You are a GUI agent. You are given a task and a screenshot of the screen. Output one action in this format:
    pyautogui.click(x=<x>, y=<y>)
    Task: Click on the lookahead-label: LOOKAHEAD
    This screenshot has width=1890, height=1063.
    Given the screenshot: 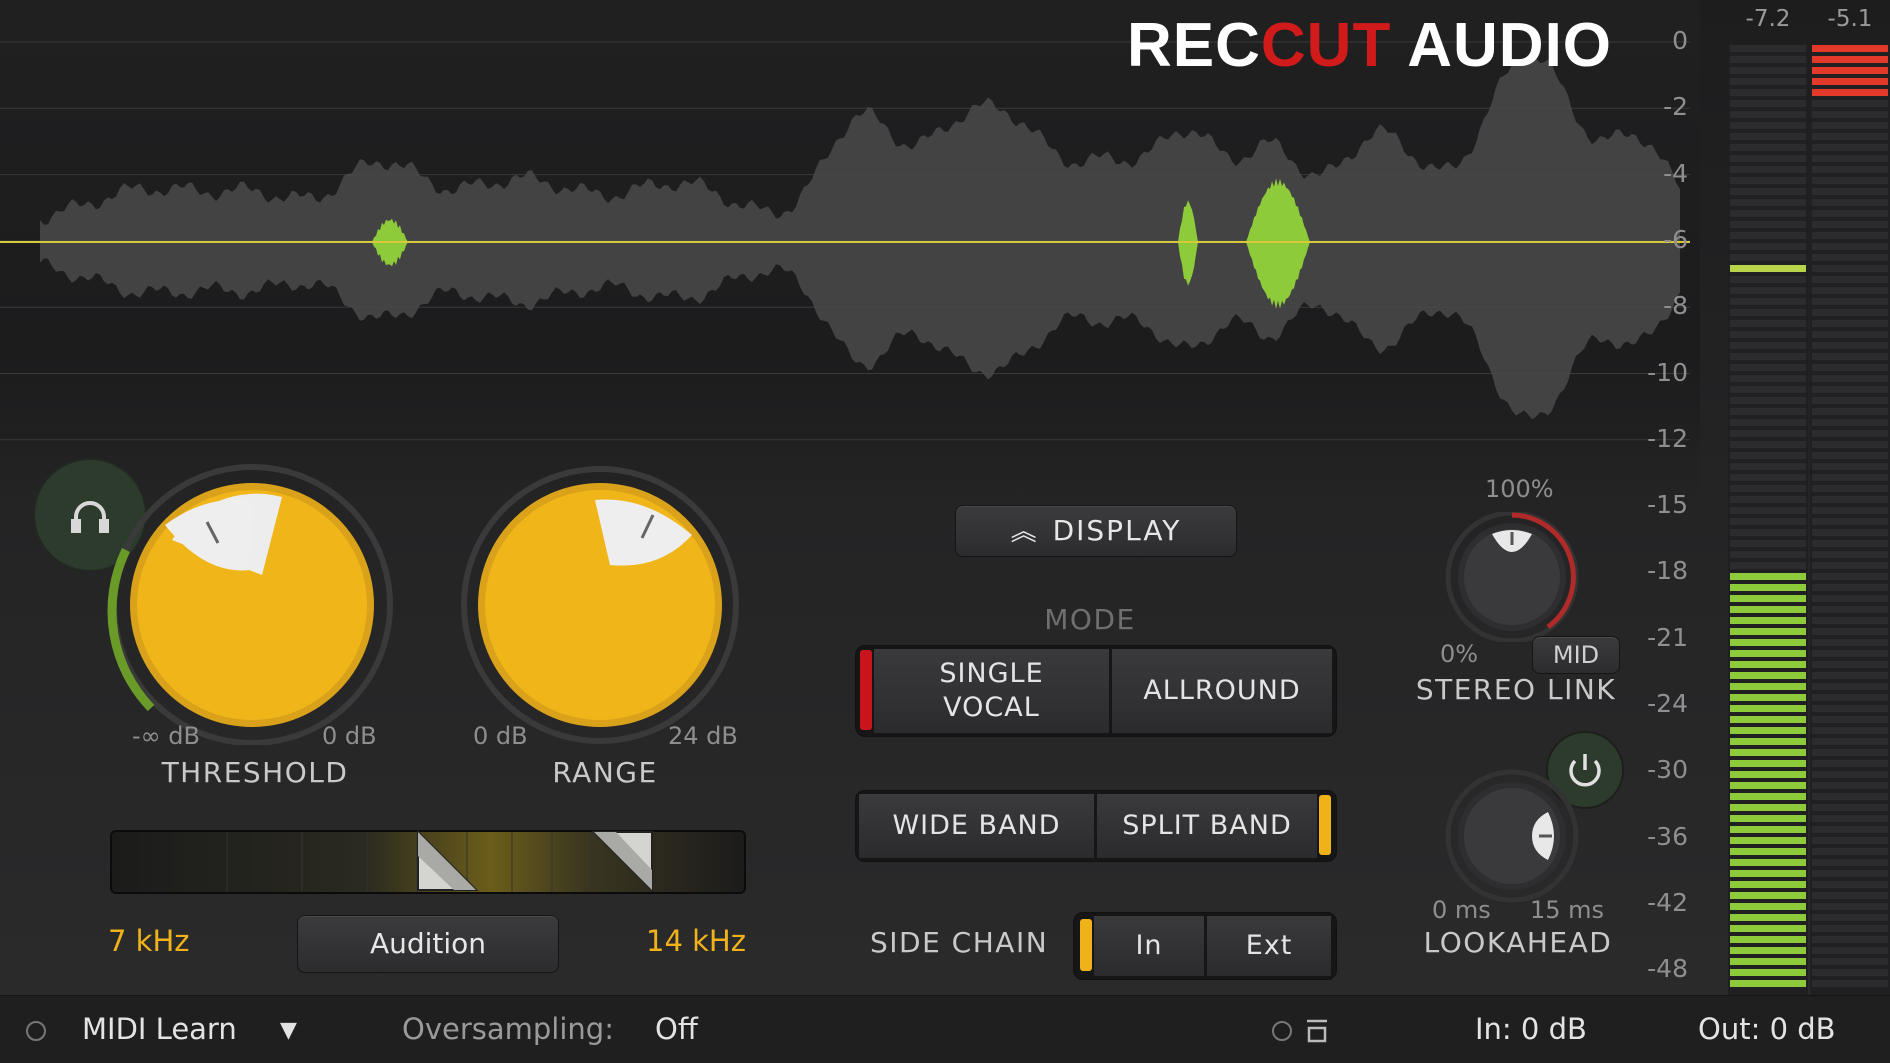 What is the action you would take?
    pyautogui.click(x=1518, y=942)
    